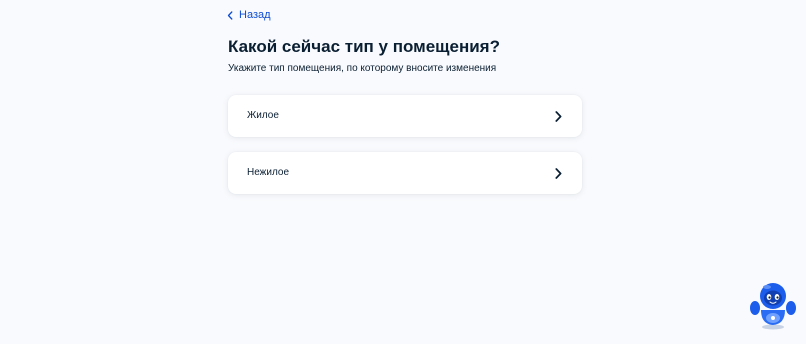  I want to click on page-title: Какой сейчас тип у помещения?, so click(364, 46).